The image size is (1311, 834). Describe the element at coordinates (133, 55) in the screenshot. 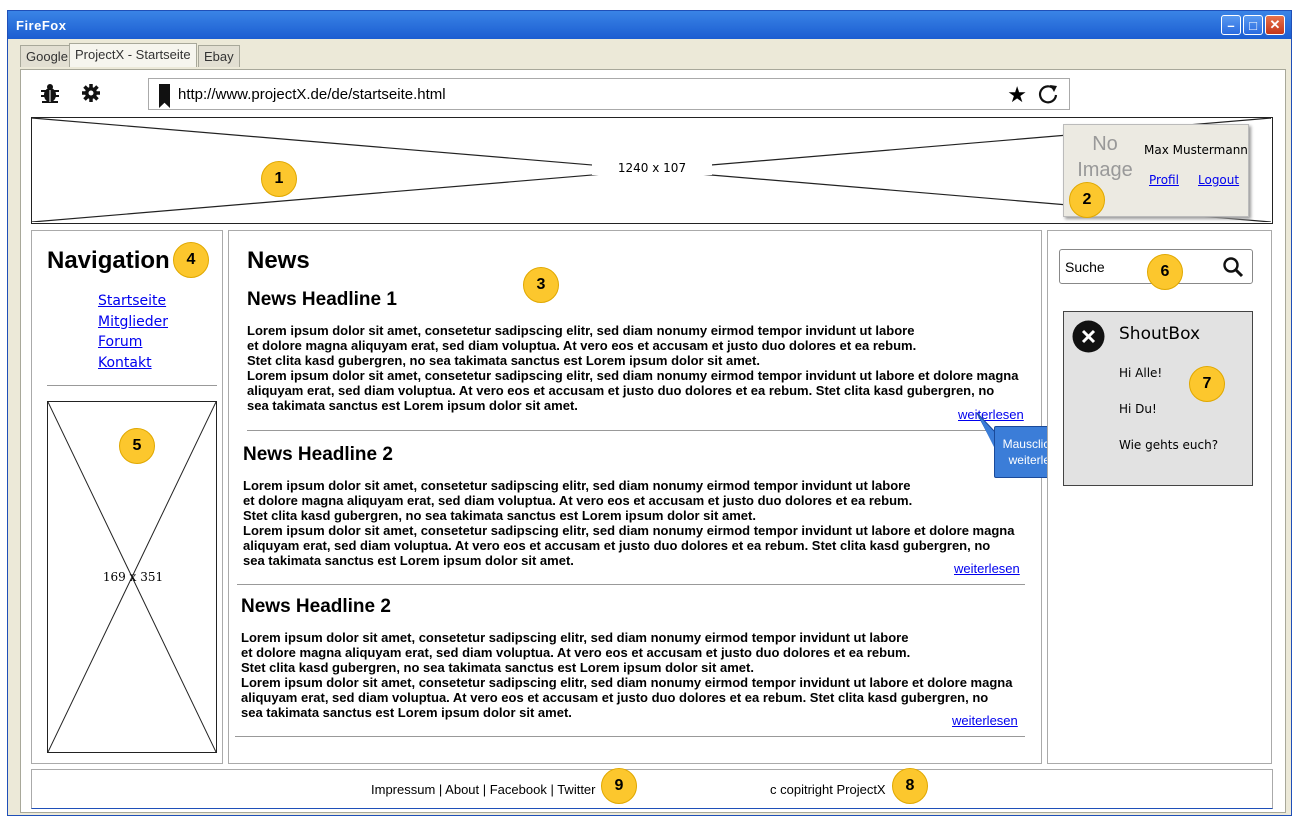

I see `tab-projectx: ProjectX - Startseite` at that location.